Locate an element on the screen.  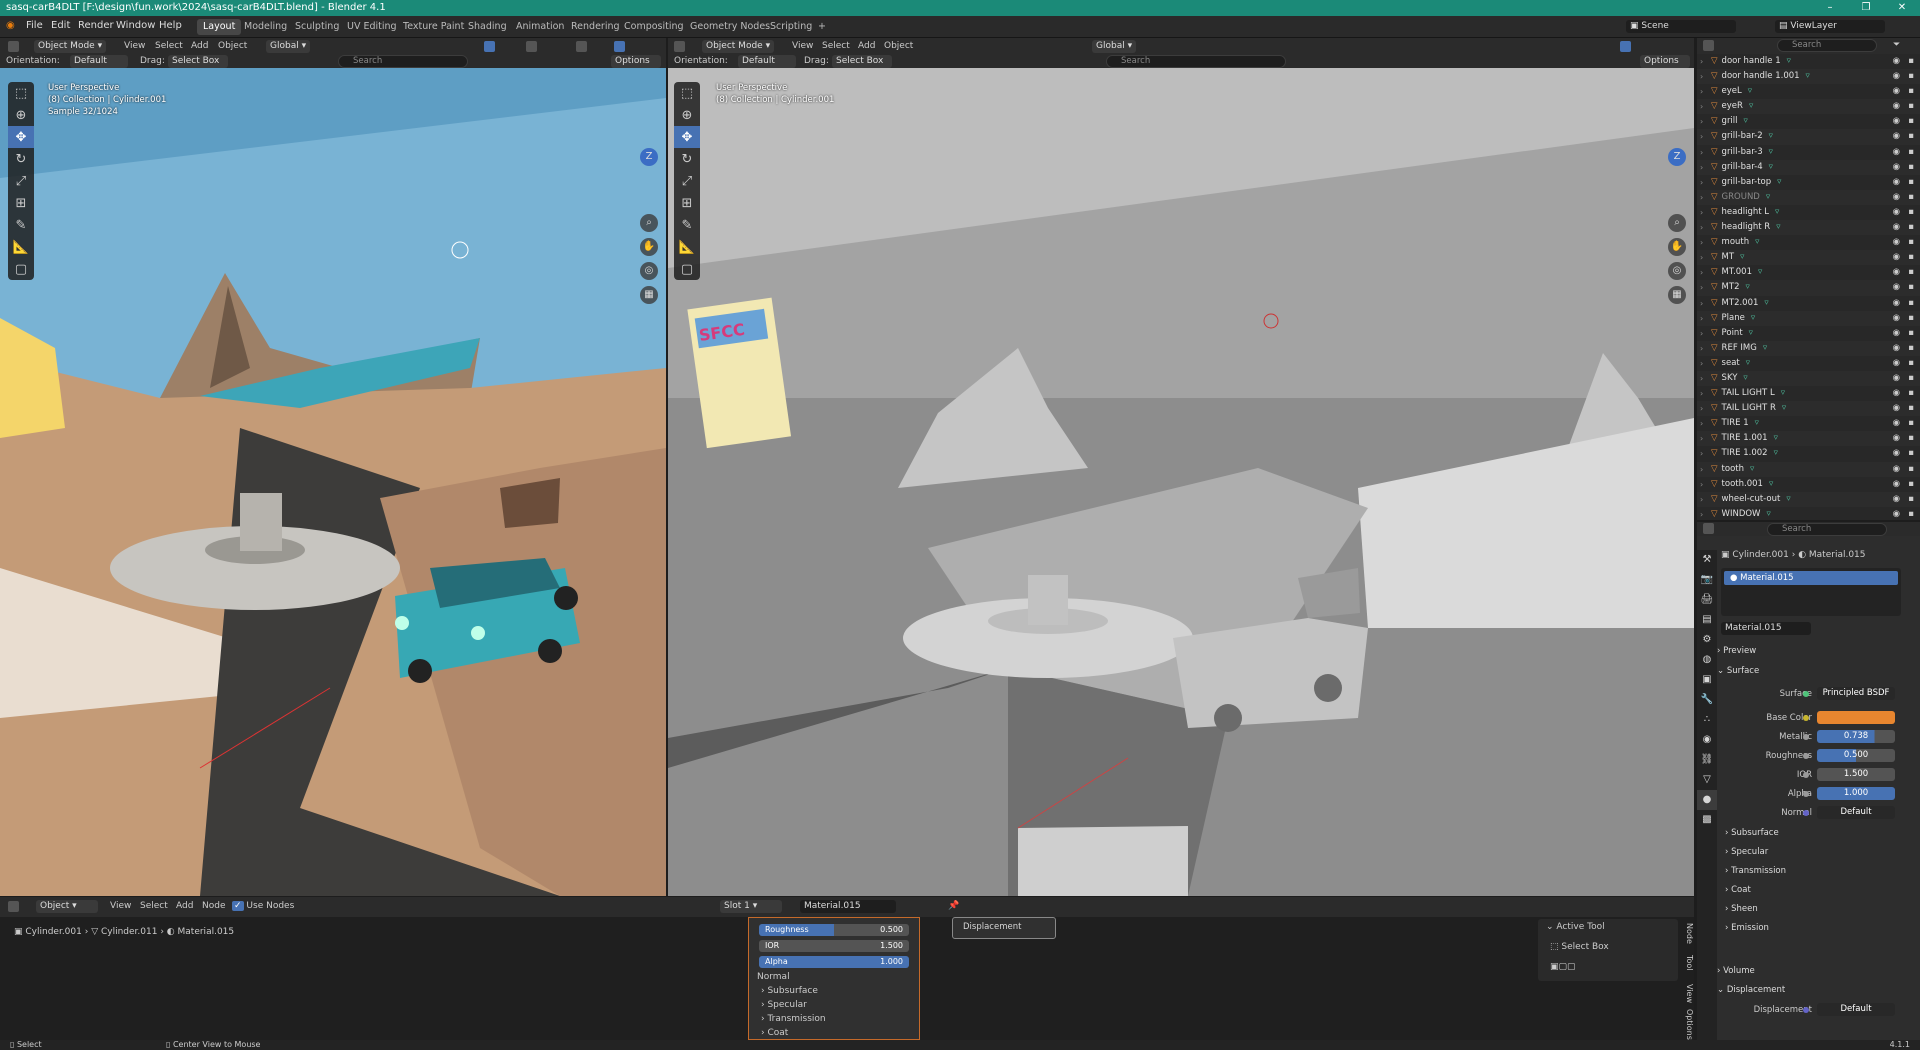
outliner-row: › ▽ TIRE 1 ▿ ◉ ▪ is located at coordinates (1808, 423).